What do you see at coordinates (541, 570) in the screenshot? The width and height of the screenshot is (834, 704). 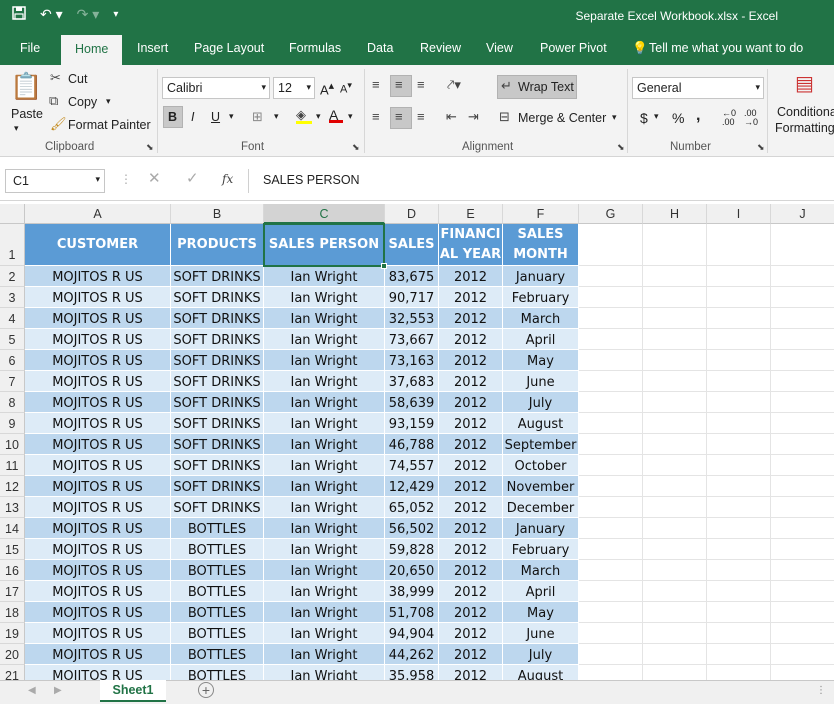 I see `table-cell-month: March` at bounding box center [541, 570].